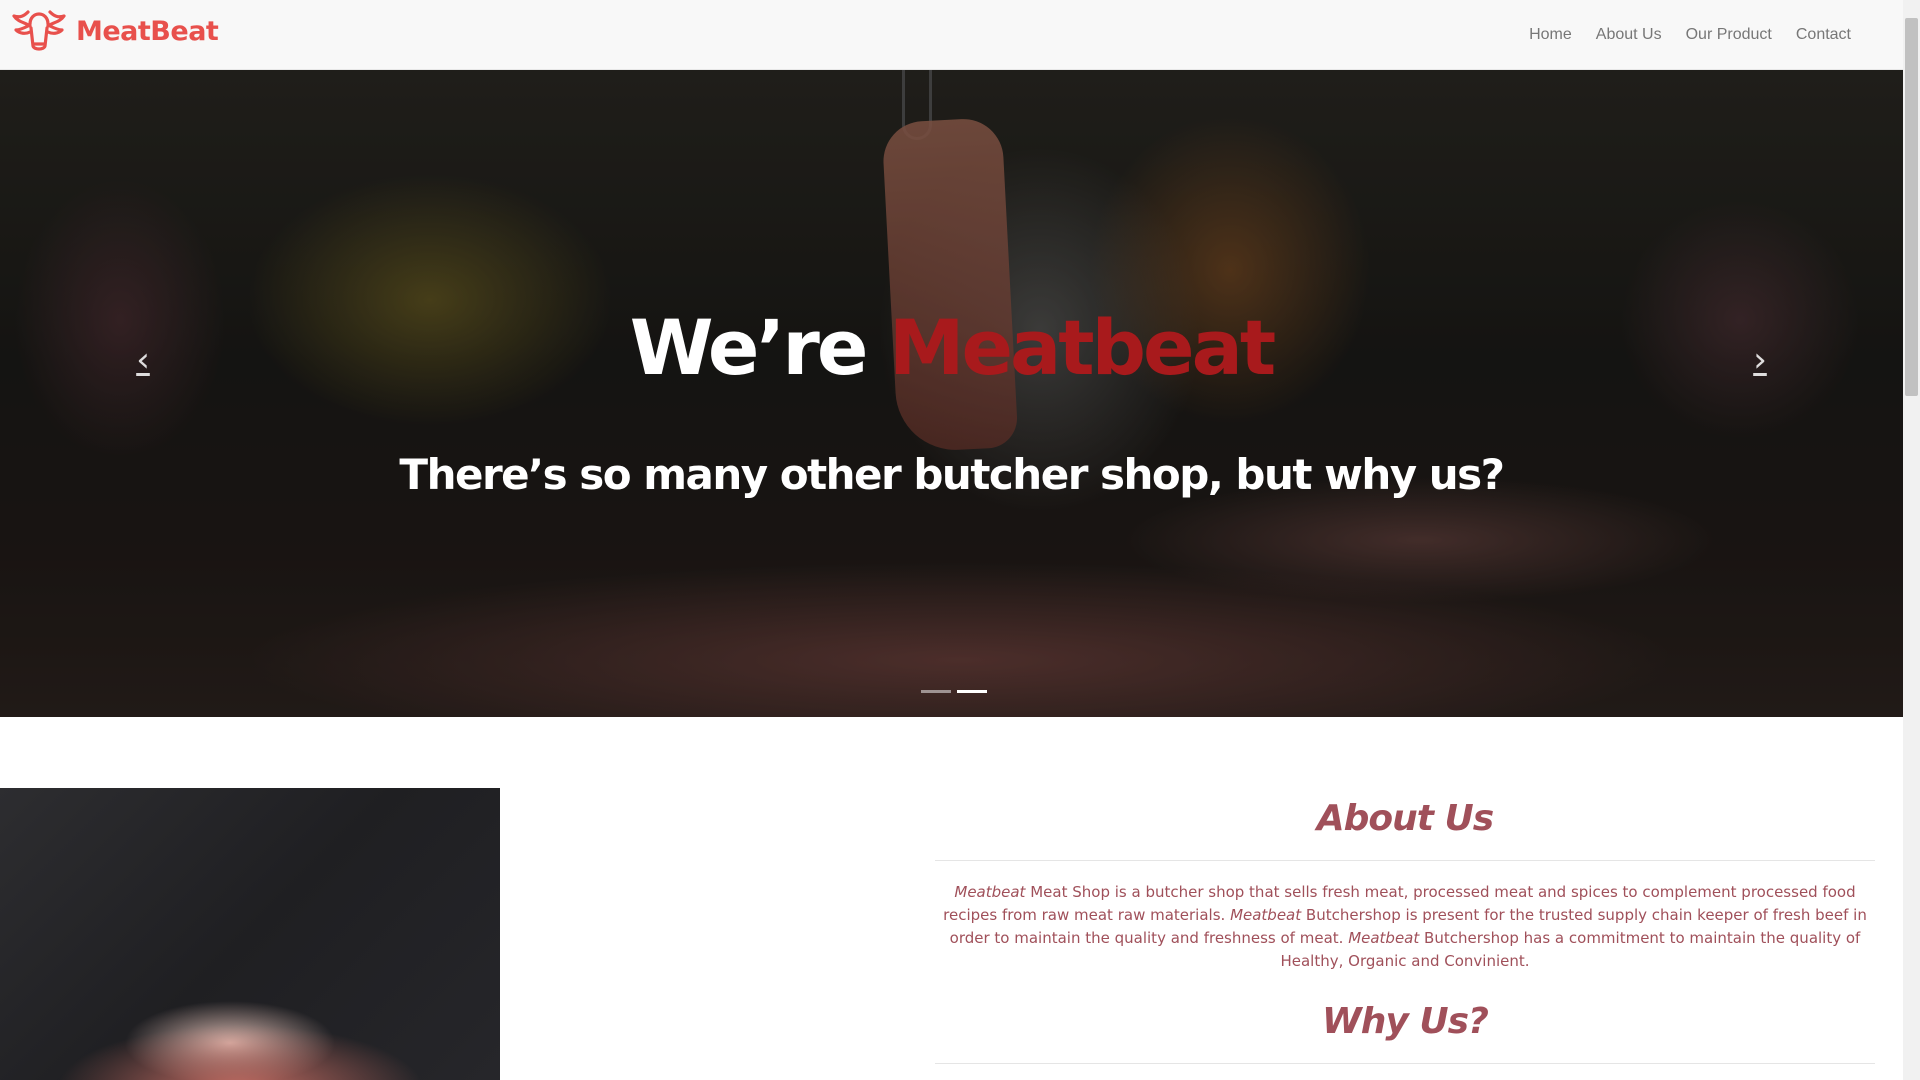  I want to click on nav-link-product: Our Product, so click(1729, 35).